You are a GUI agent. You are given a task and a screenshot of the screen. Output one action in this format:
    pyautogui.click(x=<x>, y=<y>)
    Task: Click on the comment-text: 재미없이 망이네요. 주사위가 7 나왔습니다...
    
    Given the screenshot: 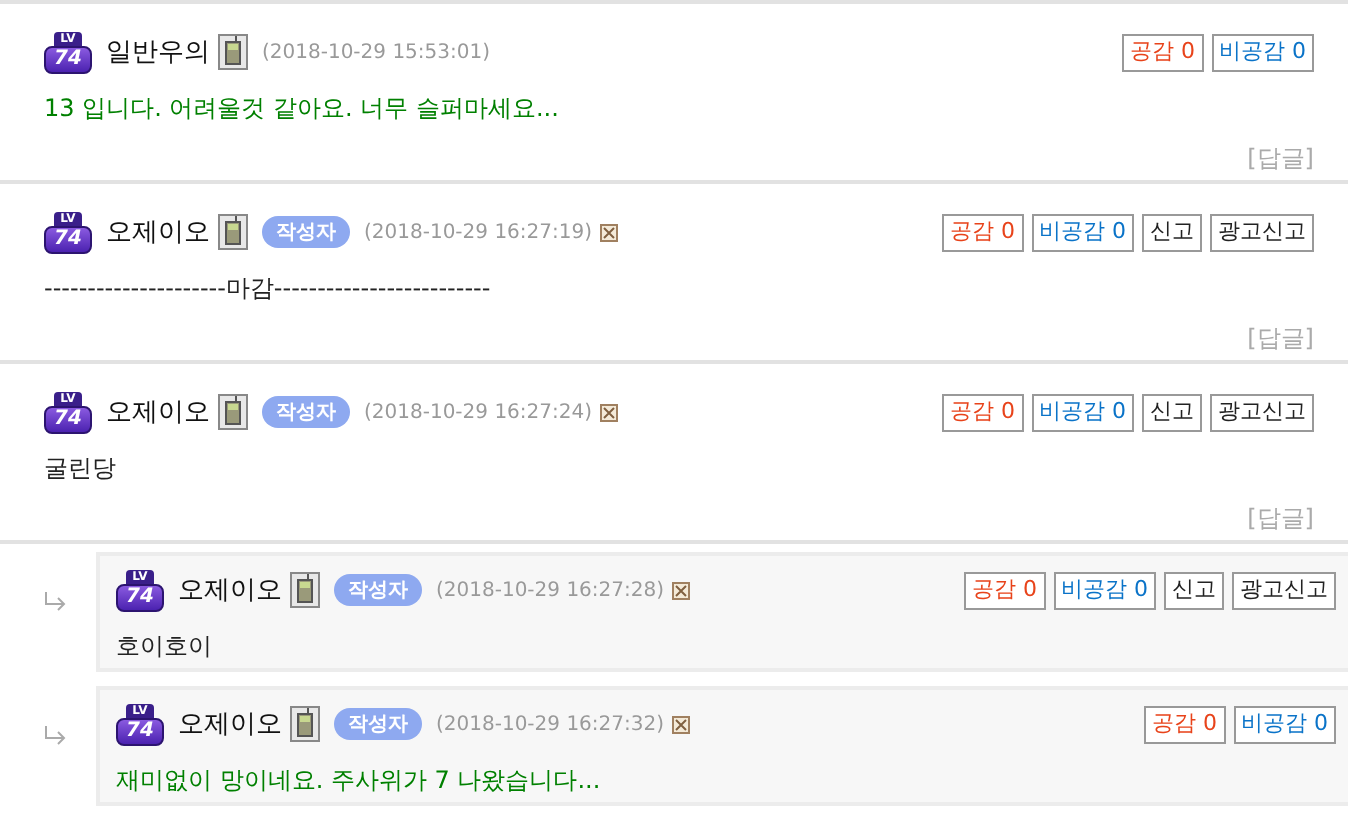 What is the action you would take?
    pyautogui.click(x=359, y=781)
    